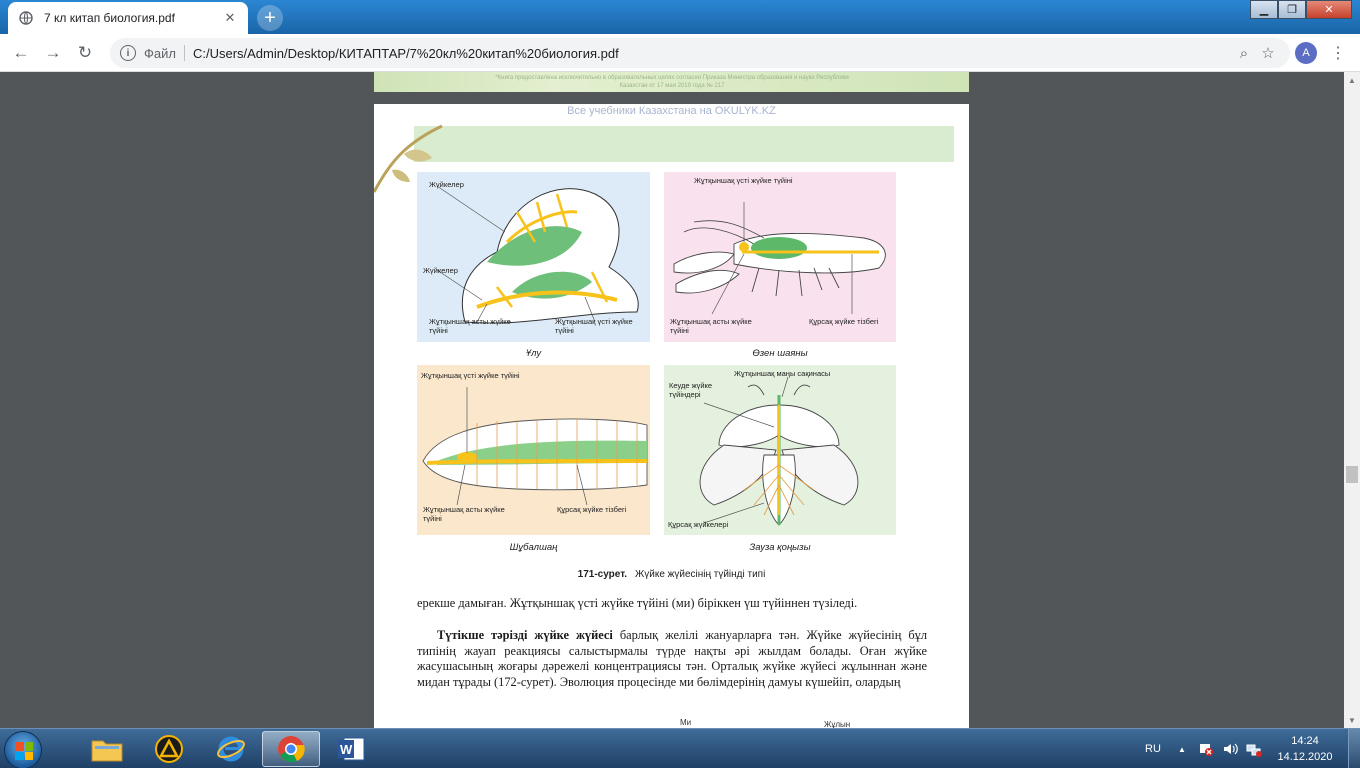  I want to click on vertical-scrollbar: ▲ ▼, so click(1352, 400).